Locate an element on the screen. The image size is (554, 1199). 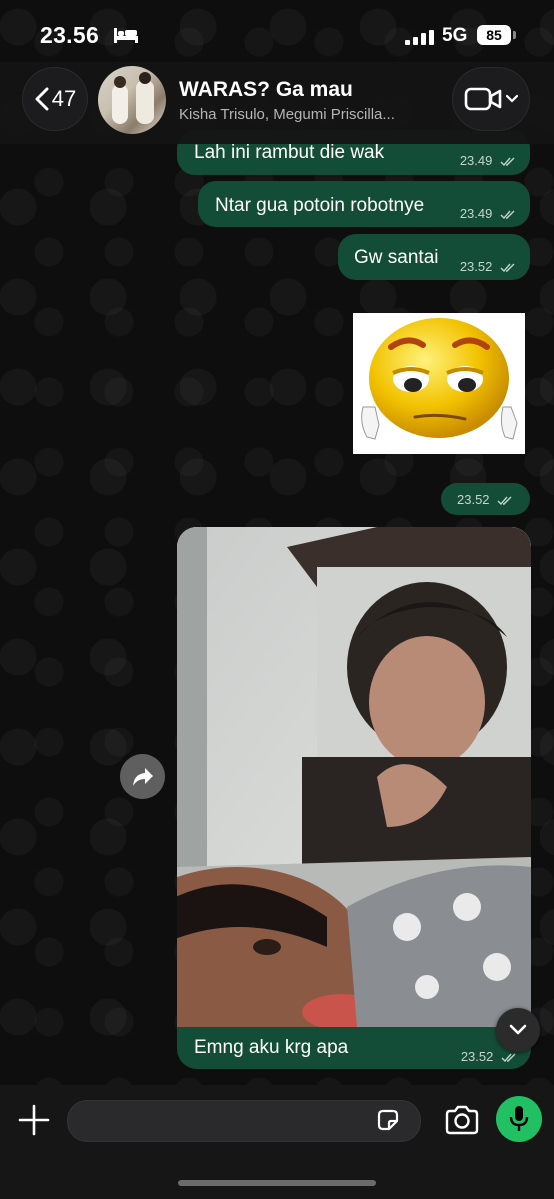
home-indicator is located at coordinates (277, 1183).